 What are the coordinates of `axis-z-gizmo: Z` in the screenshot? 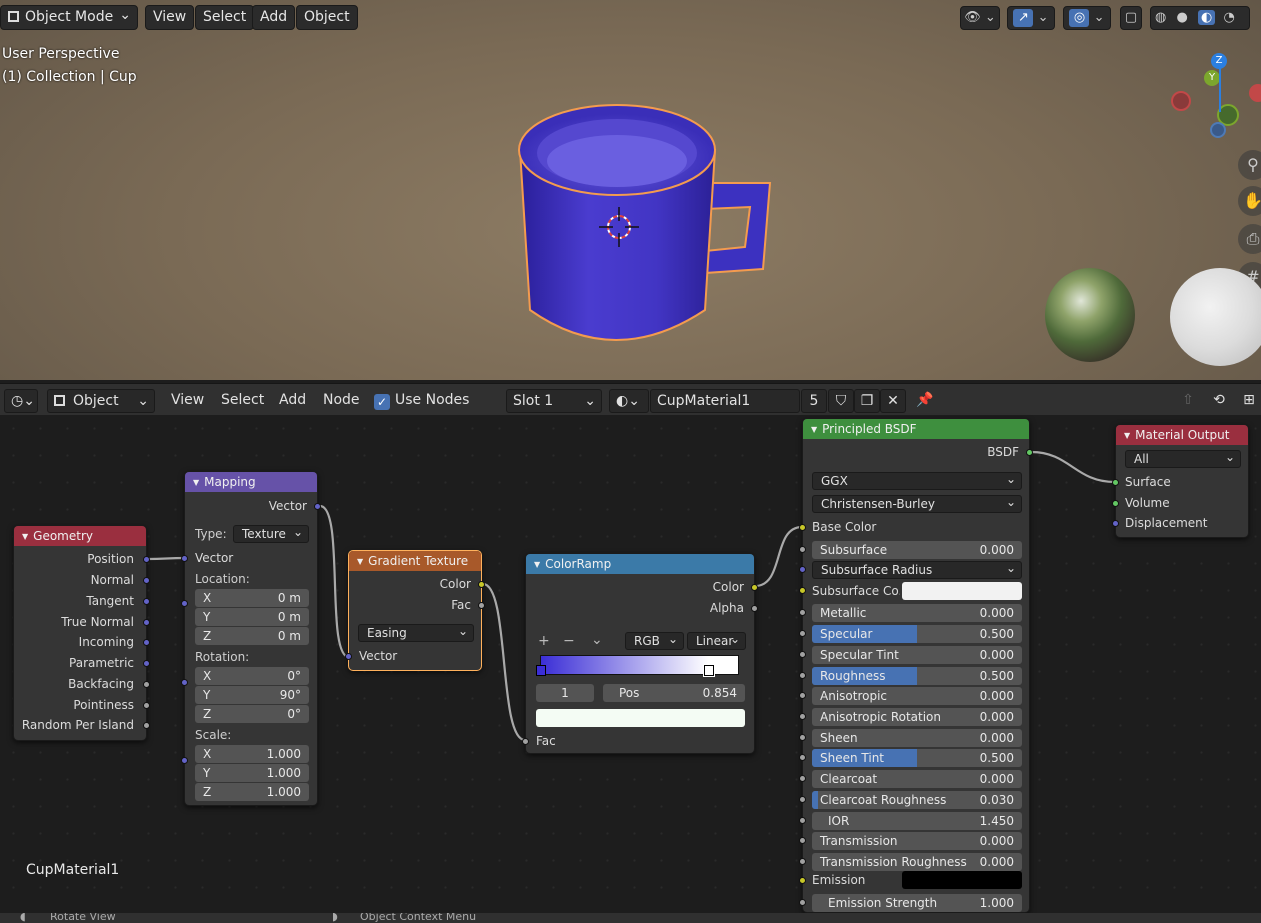 It's located at (1219, 61).